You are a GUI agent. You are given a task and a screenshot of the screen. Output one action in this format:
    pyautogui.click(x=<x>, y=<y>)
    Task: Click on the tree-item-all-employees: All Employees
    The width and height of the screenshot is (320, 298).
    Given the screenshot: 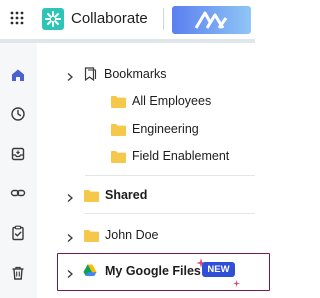 What is the action you would take?
    pyautogui.click(x=146, y=101)
    